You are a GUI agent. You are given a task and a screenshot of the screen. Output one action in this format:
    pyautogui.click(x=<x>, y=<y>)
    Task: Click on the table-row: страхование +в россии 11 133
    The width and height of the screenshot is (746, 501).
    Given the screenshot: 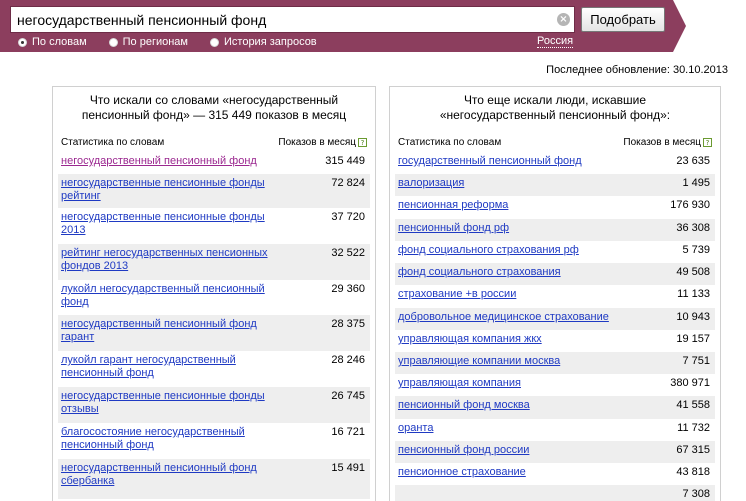 What is the action you would take?
    pyautogui.click(x=555, y=296)
    